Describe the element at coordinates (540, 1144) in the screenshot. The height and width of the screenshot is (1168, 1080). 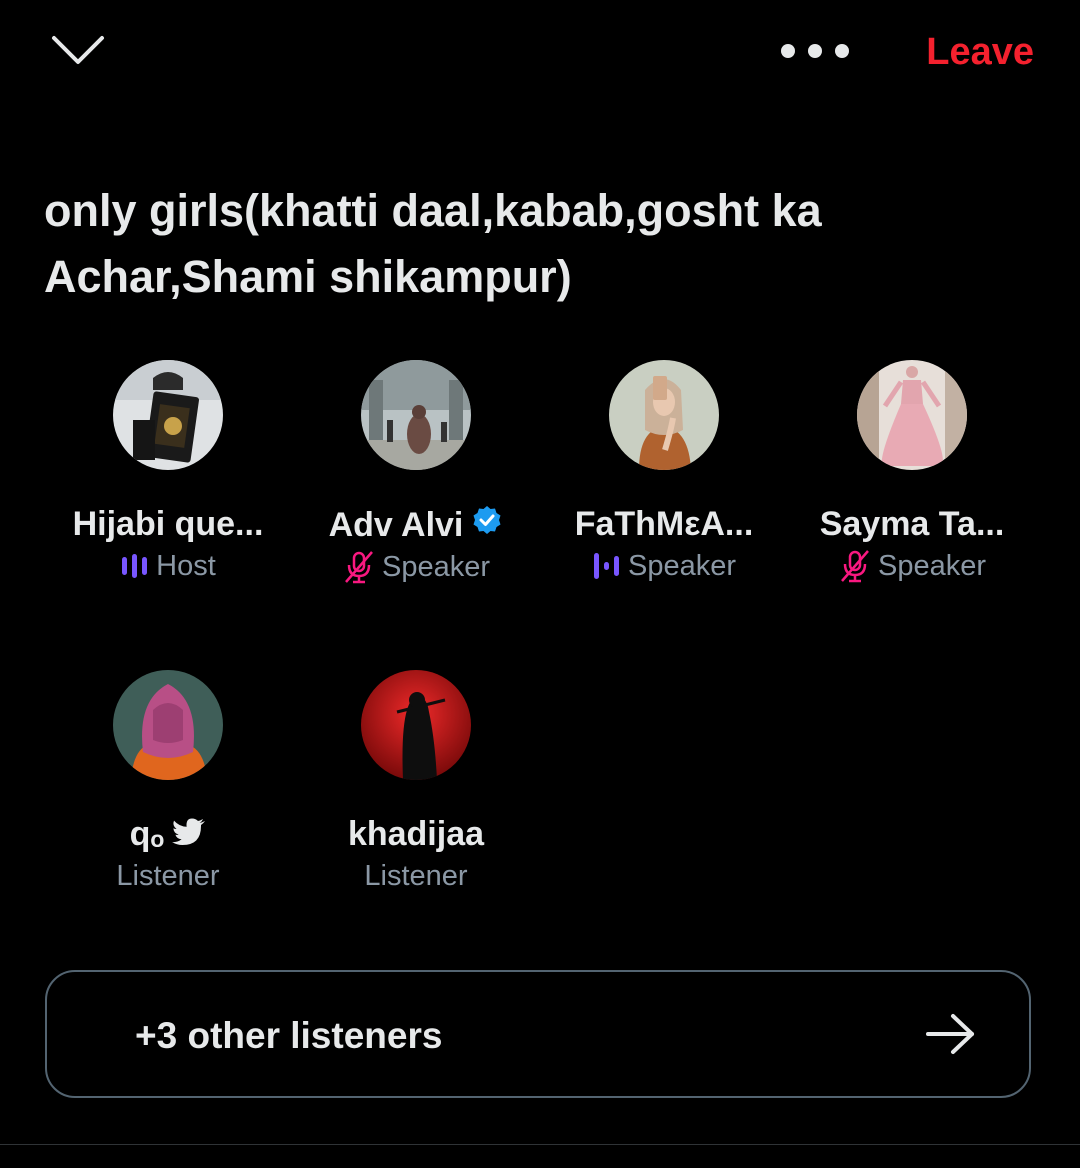
I see `bottom-divider` at that location.